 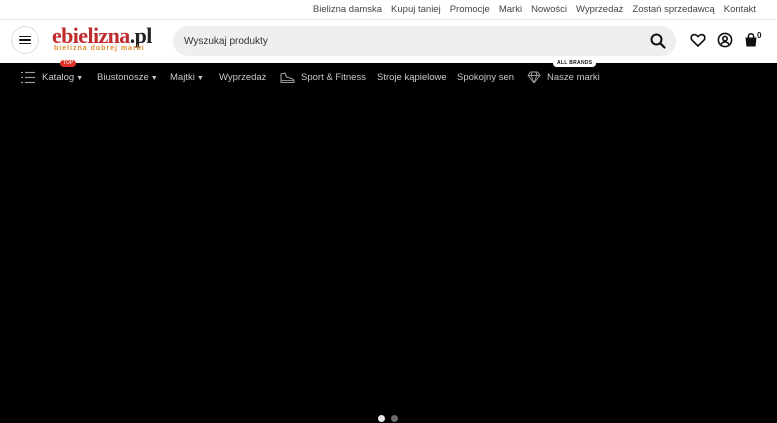 I want to click on search-input, so click(x=404, y=41).